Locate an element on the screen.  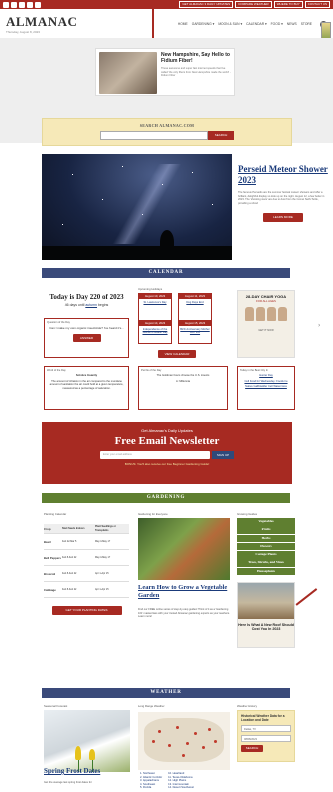
nav-store: STORE is located at coordinates (306, 24).